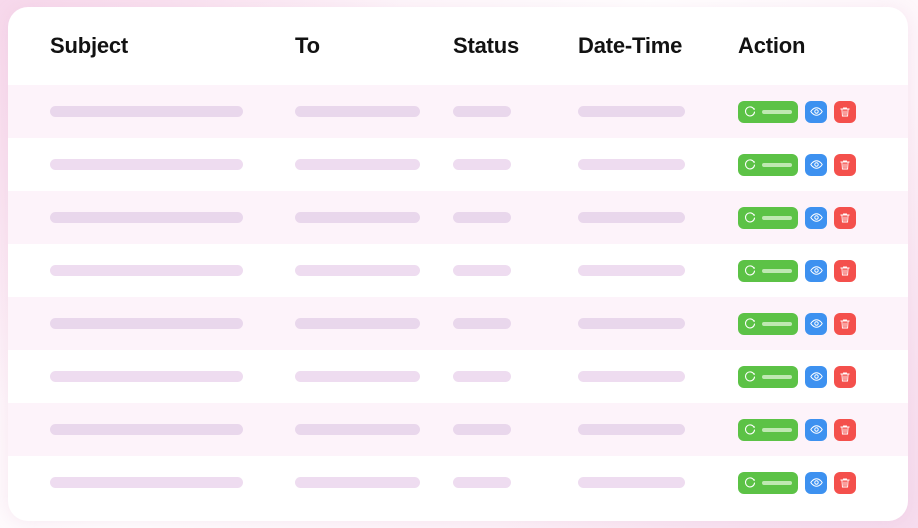 The height and width of the screenshot is (528, 918). I want to click on column-header-status: Status, so click(486, 45).